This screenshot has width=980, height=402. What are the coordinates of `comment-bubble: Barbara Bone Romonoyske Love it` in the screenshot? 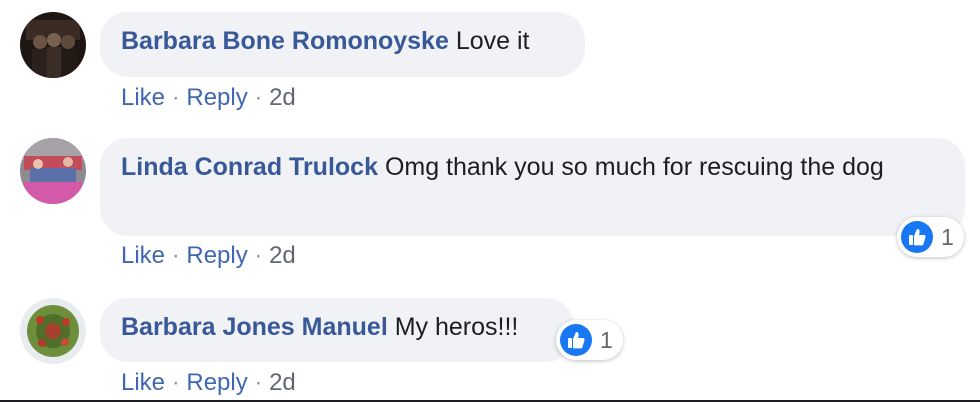 It's located at (342, 44).